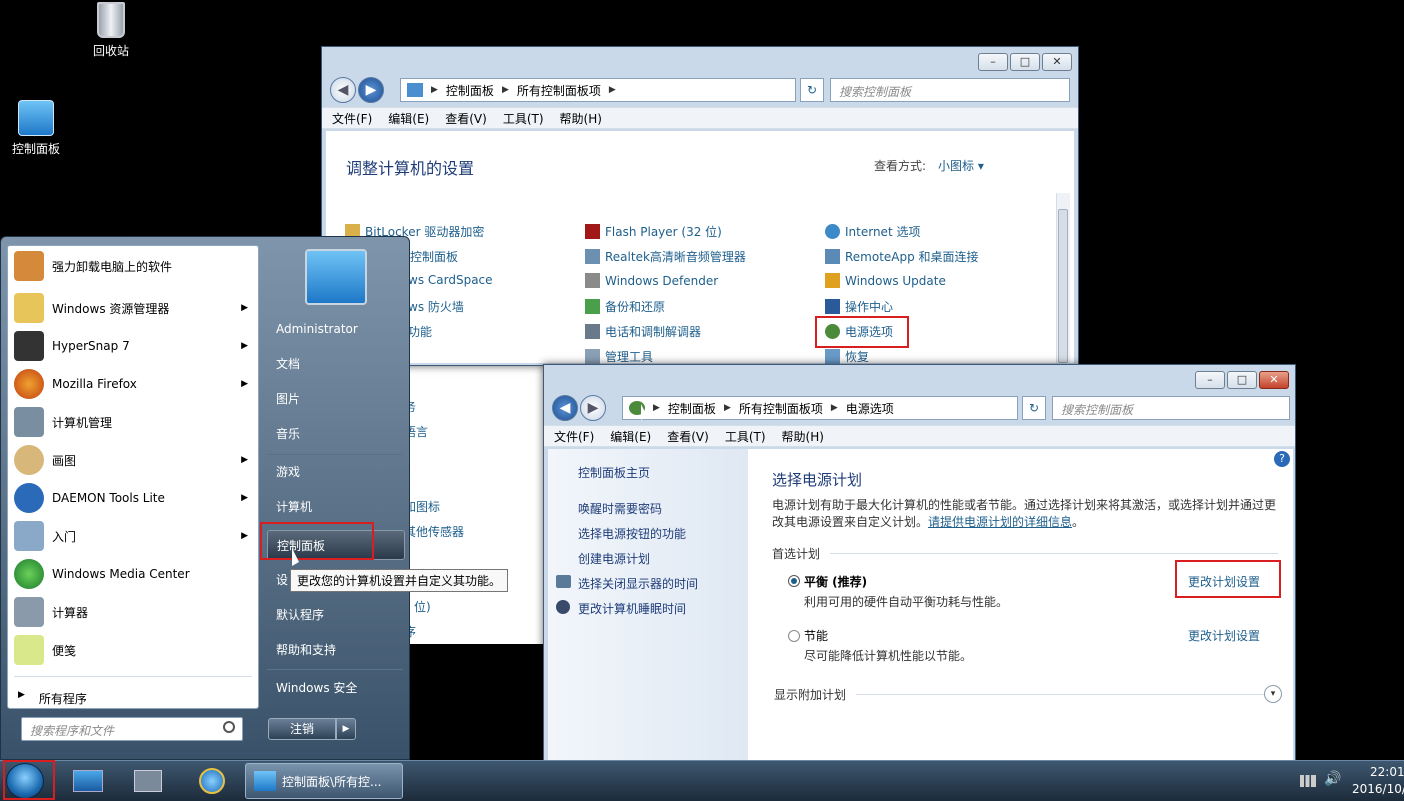 This screenshot has width=1404, height=801. I want to click on volume-icon: 🔊, so click(1332, 779).